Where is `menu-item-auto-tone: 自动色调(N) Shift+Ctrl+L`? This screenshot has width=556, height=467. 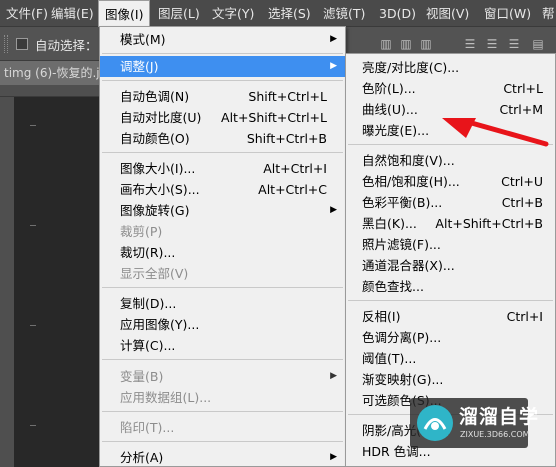 menu-item-auto-tone: 自动色调(N) Shift+Ctrl+L is located at coordinates (222, 96).